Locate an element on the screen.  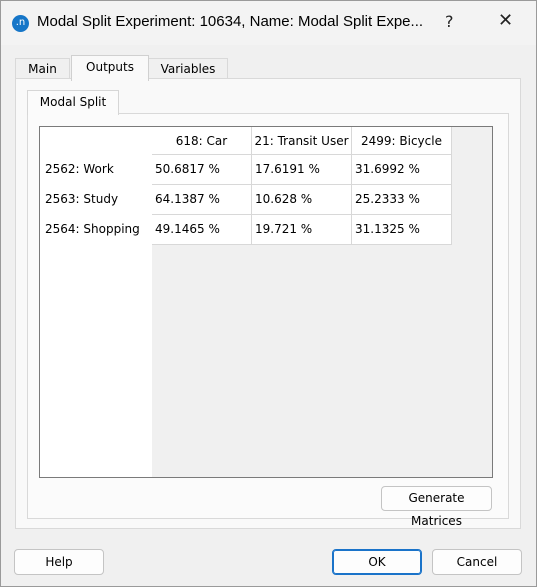
table-cell: 19.721 % is located at coordinates (302, 230).